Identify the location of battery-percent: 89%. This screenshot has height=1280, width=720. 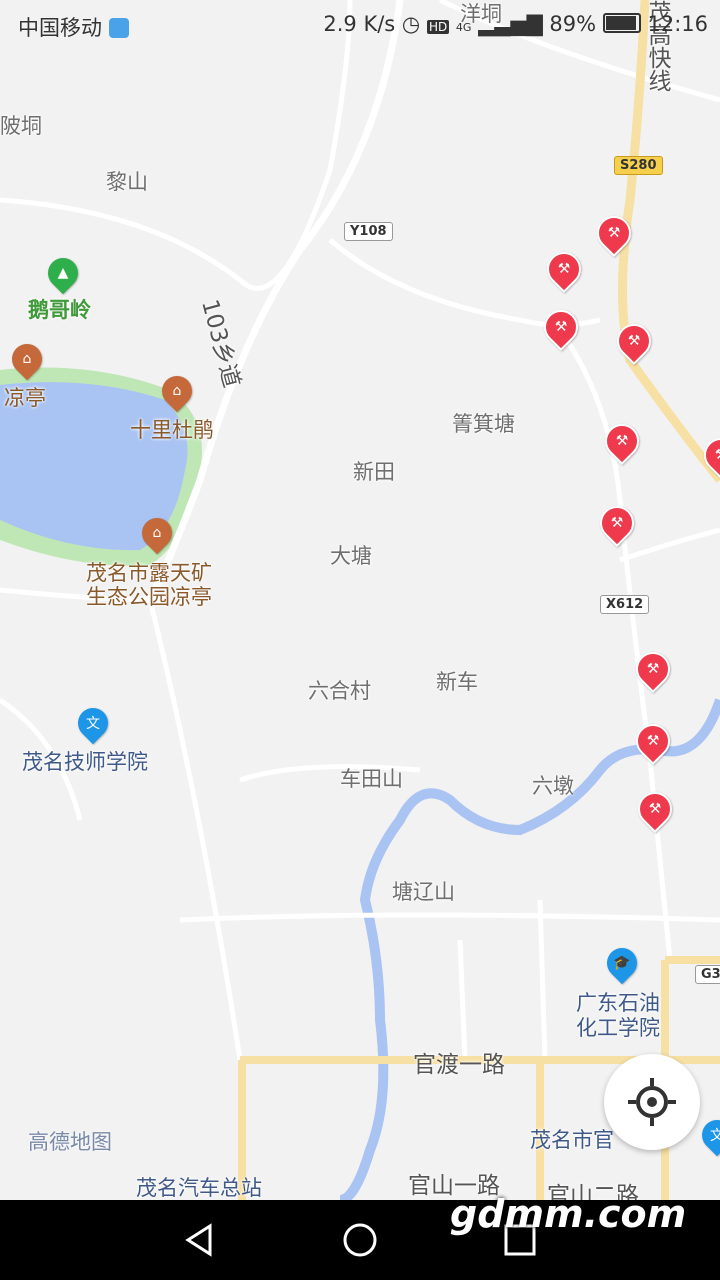
(573, 24).